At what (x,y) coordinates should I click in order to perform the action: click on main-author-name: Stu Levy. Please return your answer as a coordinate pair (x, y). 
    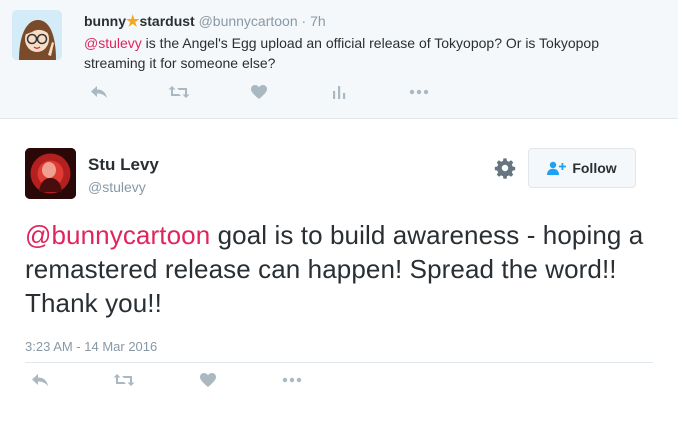
    Looking at the image, I should click on (123, 165).